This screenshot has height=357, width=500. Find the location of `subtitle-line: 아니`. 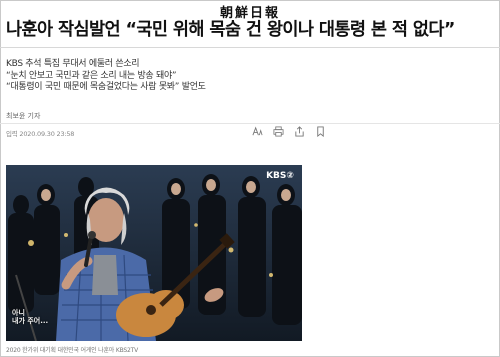

subtitle-line: 아니 is located at coordinates (18, 313).